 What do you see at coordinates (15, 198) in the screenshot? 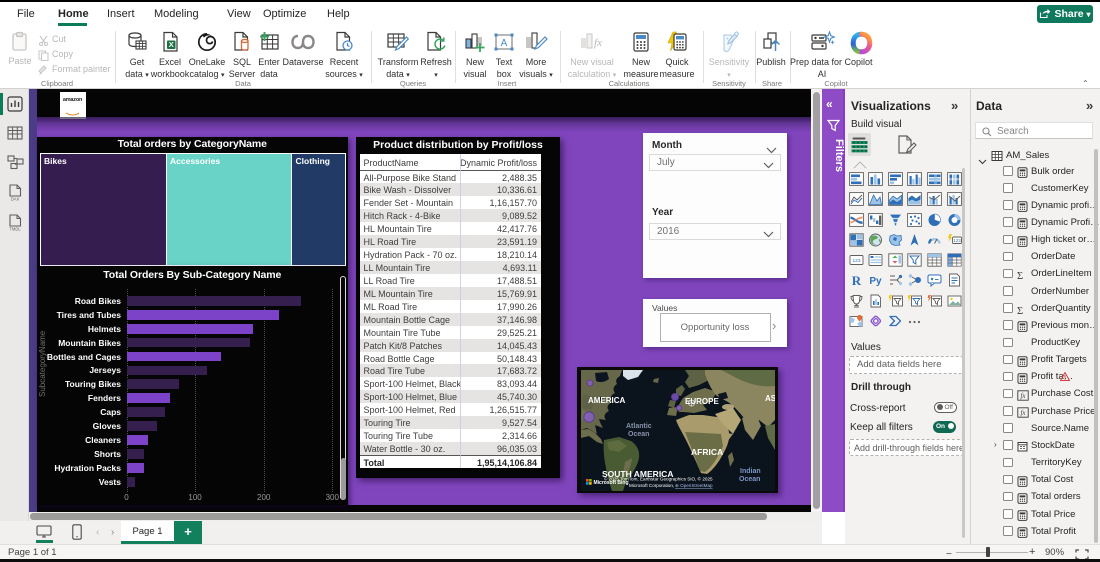
I see `svg-text: DAX` at bounding box center [15, 198].